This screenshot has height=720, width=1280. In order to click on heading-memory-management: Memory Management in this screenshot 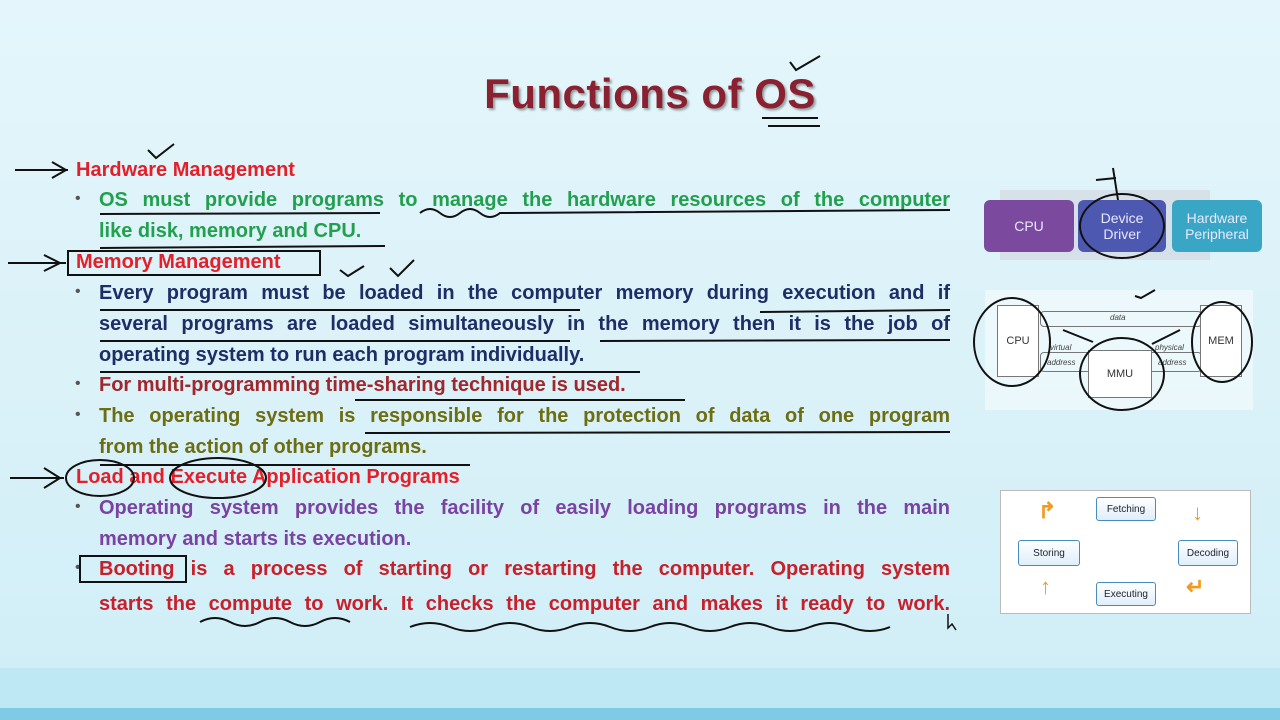, I will do `click(178, 262)`.